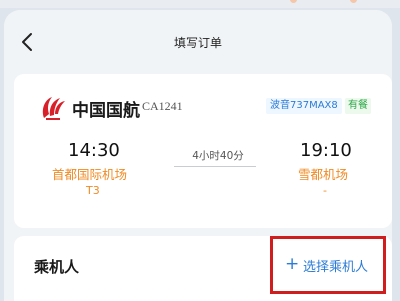  I want to click on flight-duration: 4小时40分, so click(218, 156).